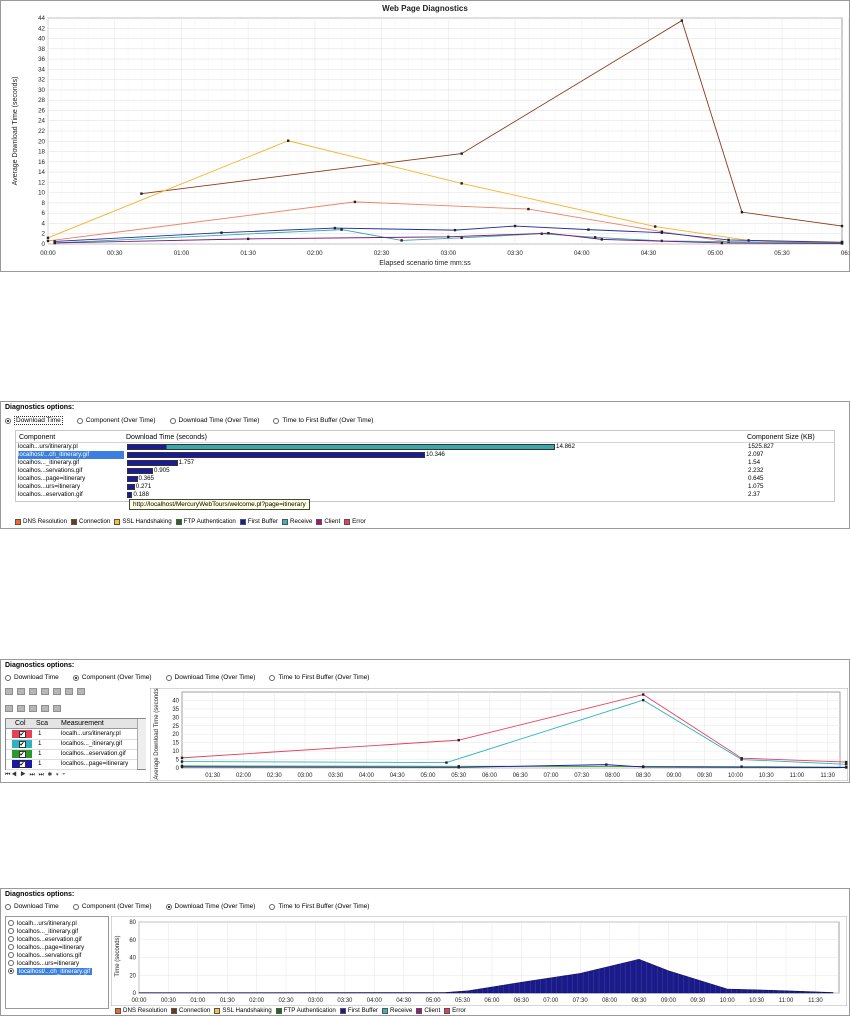 Image resolution: width=850 pixels, height=1017 pixels. What do you see at coordinates (43, 931) in the screenshot?
I see `component-radio-item: localhos..._itinerary.gif` at bounding box center [43, 931].